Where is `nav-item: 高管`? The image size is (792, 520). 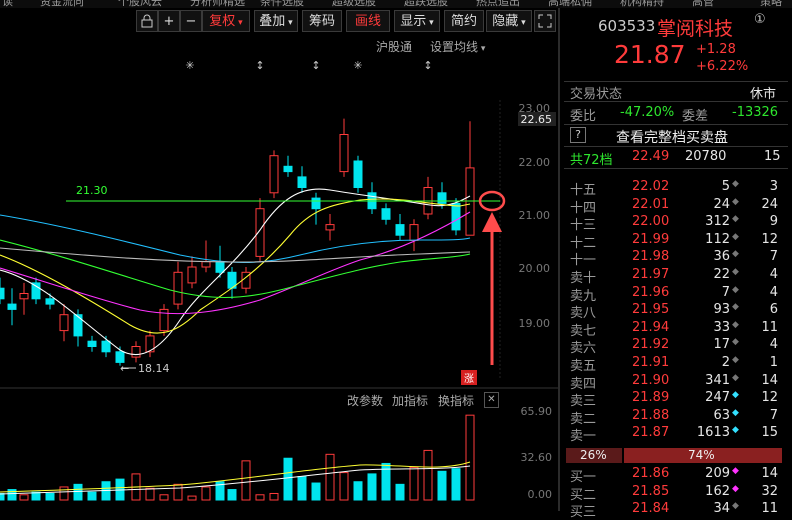
nav-item: 高管 is located at coordinates (703, 4).